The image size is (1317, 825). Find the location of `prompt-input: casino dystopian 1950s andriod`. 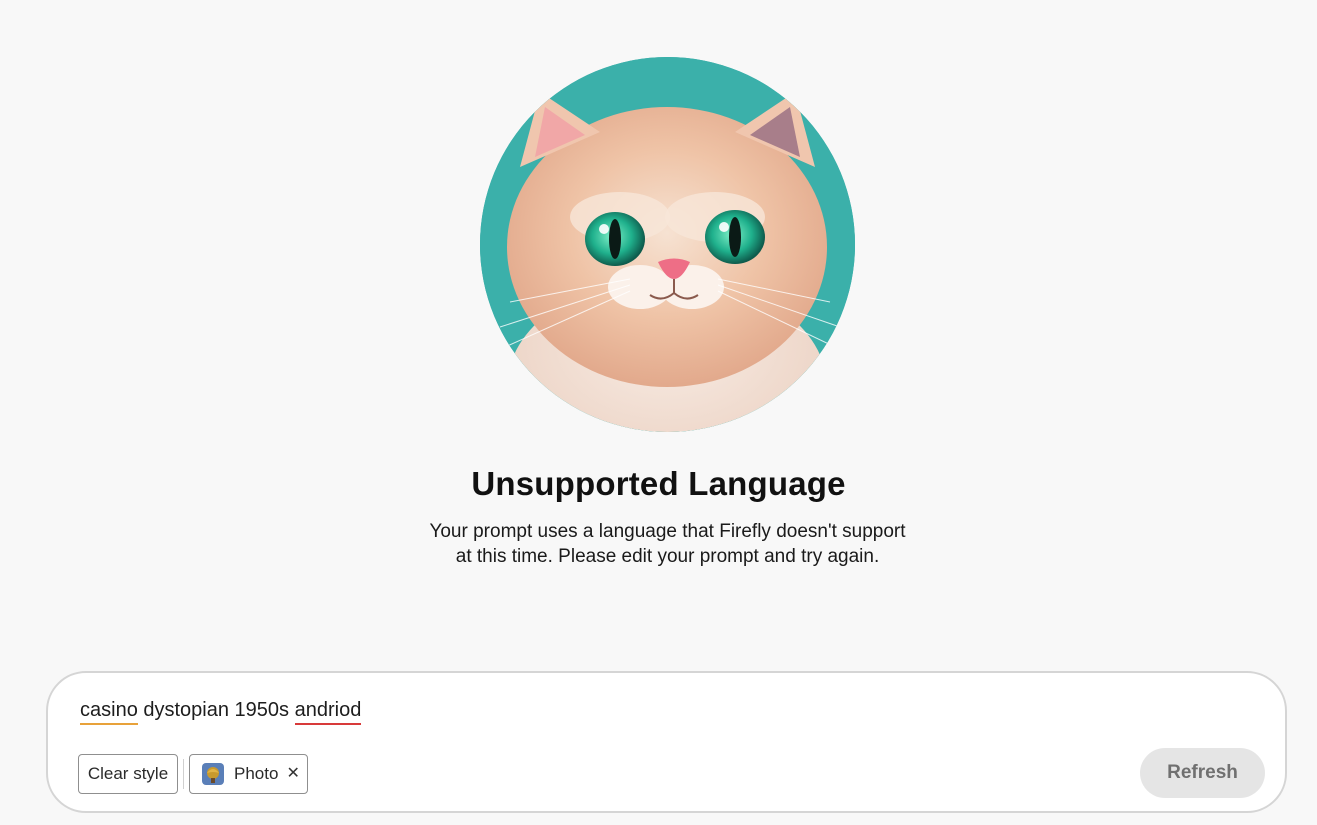

prompt-input: casino dystopian 1950s andriod is located at coordinates (221, 712).